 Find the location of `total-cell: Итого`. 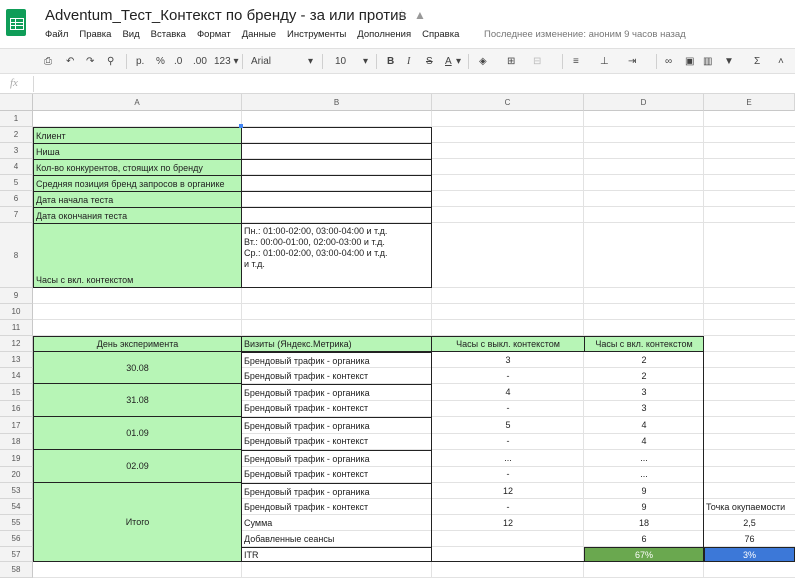

total-cell: Итого is located at coordinates (137, 522).